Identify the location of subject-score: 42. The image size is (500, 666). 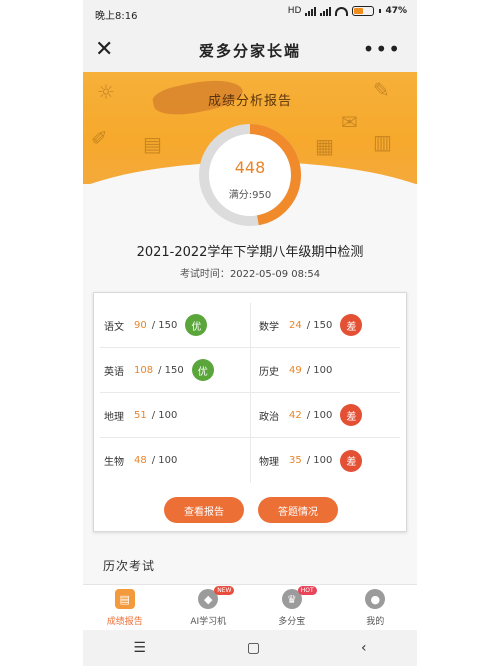
(295, 415).